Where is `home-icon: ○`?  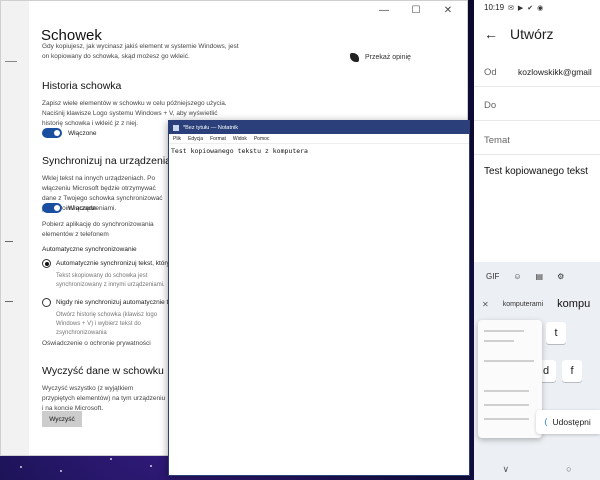
home-icon: ○ is located at coordinates (568, 469).